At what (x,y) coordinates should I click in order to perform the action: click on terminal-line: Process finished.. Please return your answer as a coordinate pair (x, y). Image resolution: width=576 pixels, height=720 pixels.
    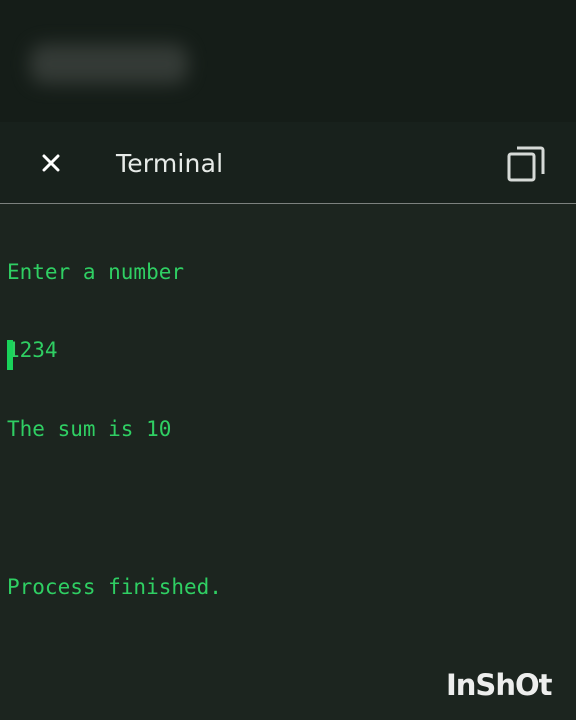
    Looking at the image, I should click on (114, 587).